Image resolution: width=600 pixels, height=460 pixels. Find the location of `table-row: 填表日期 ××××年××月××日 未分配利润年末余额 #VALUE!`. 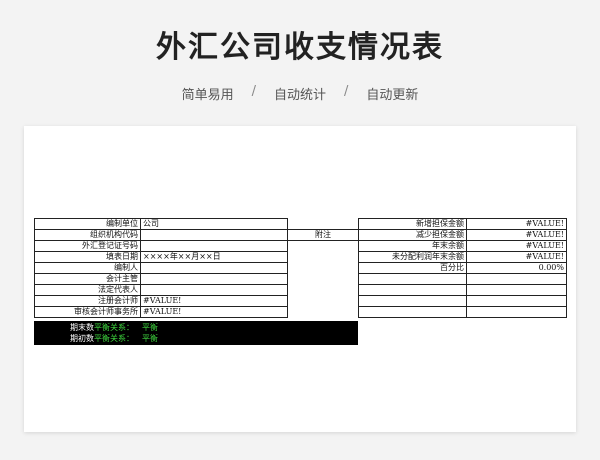

table-row: 填表日期 ××××年××月××日 未分配利润年末余额 #VALUE! is located at coordinates (300, 257).